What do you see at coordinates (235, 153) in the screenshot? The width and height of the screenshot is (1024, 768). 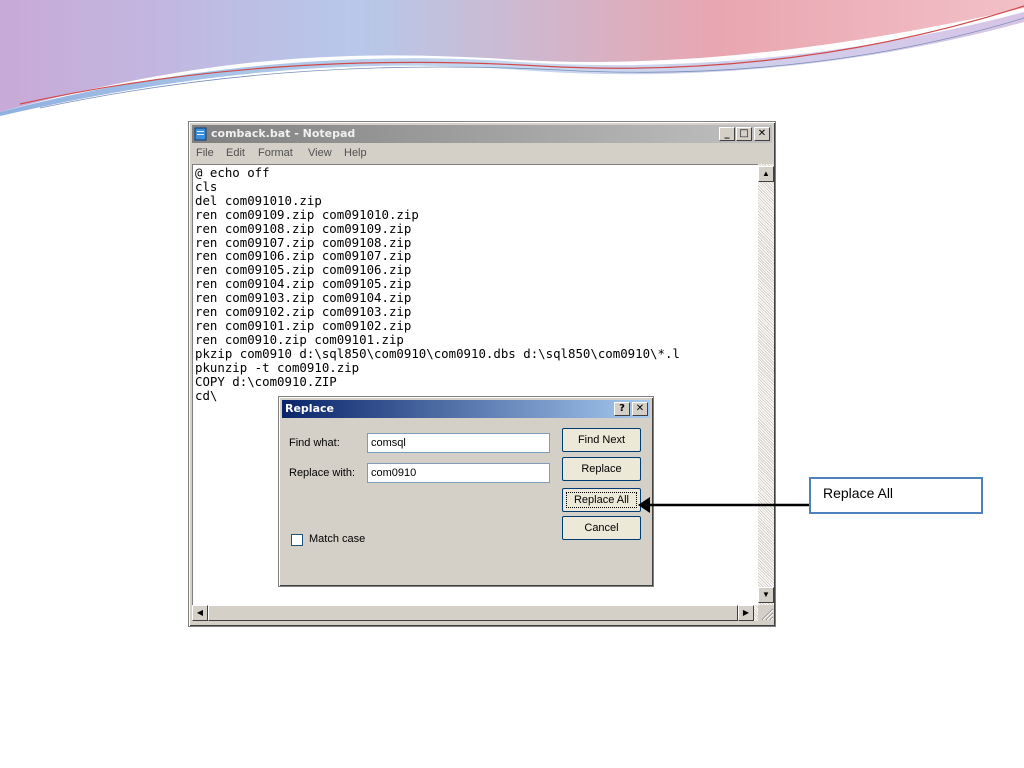 I see `menu-edit: Edit` at bounding box center [235, 153].